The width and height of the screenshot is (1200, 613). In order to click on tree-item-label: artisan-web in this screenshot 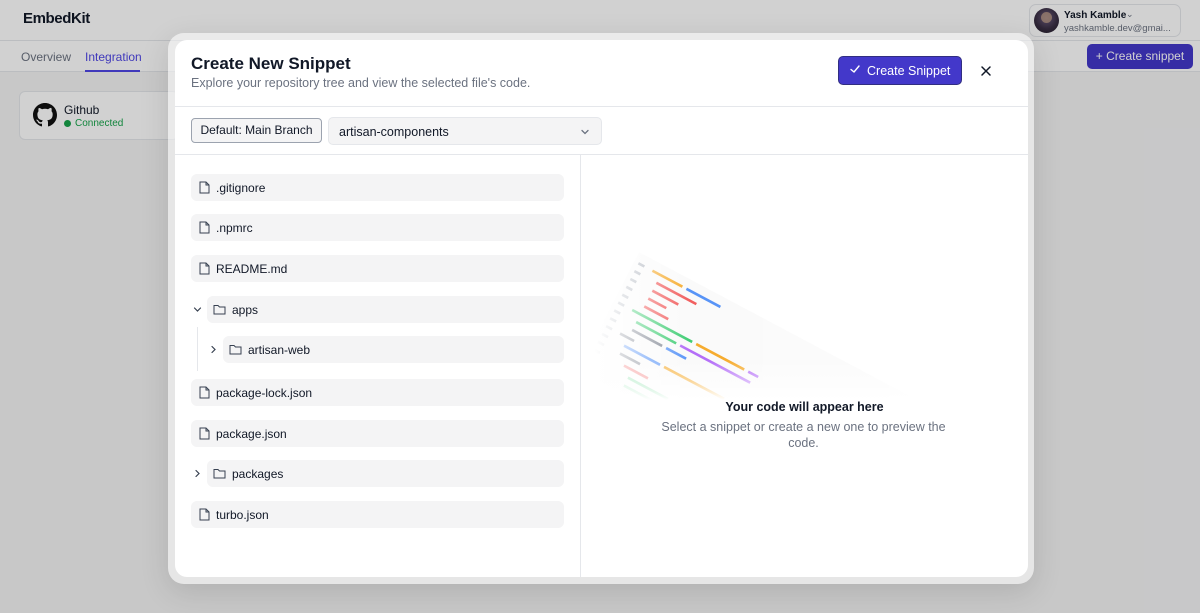, I will do `click(279, 350)`.